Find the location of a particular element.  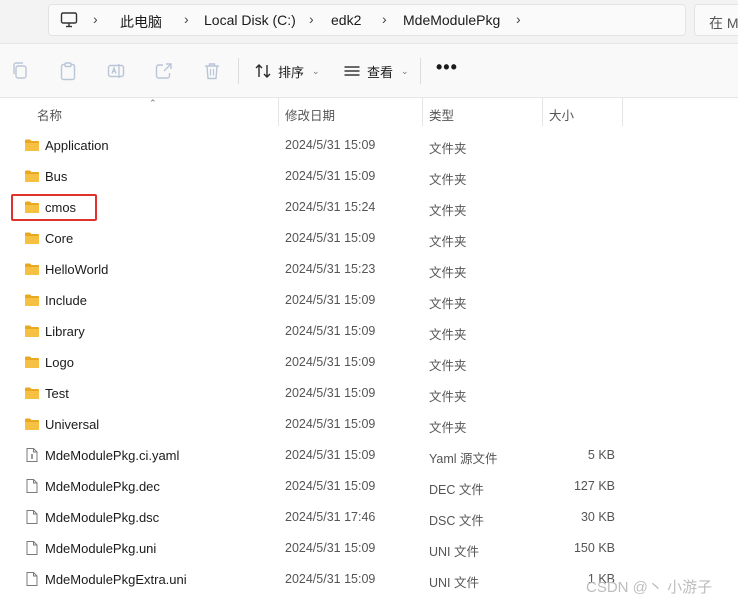

sort-label: 排序 is located at coordinates (291, 72).